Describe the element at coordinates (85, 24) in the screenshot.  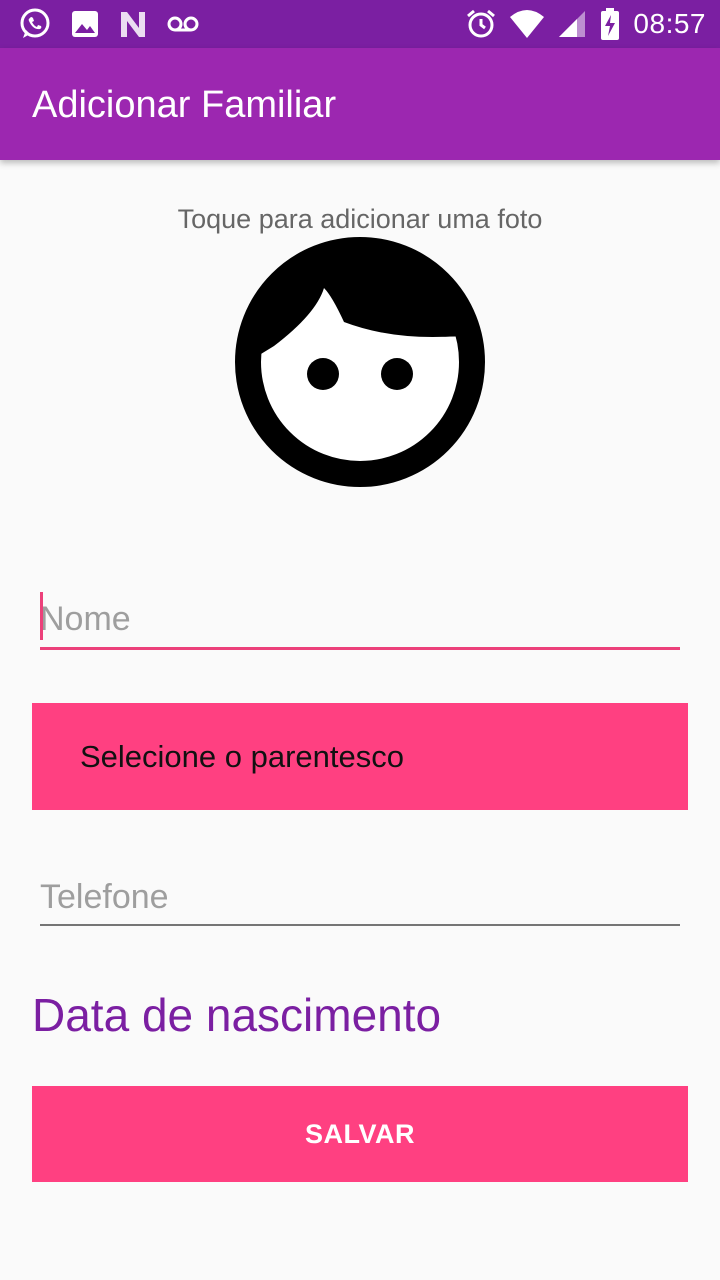
I see `image-icon` at that location.